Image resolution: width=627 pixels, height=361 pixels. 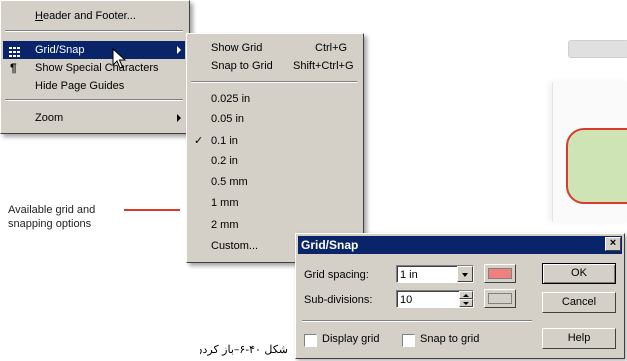 What do you see at coordinates (14, 51) in the screenshot?
I see `grid-icon` at bounding box center [14, 51].